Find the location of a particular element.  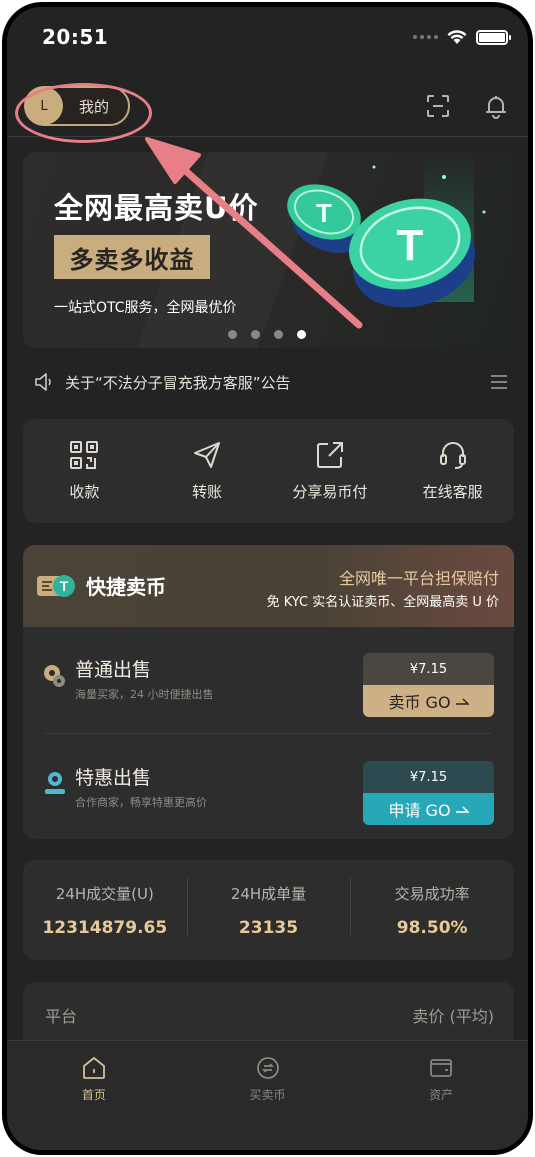

sell-go-row: 卖币 GO is located at coordinates (428, 701).